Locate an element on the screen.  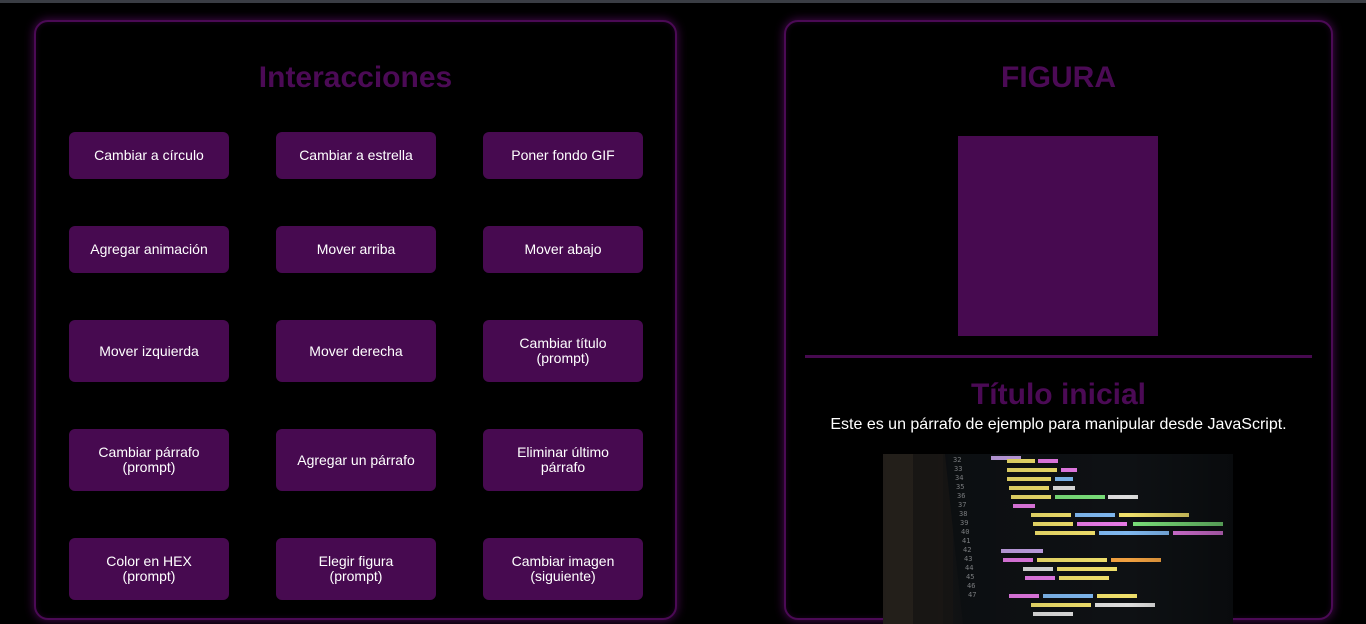
hex-color-button: Color en HEX (prompt) is located at coordinates (149, 569).